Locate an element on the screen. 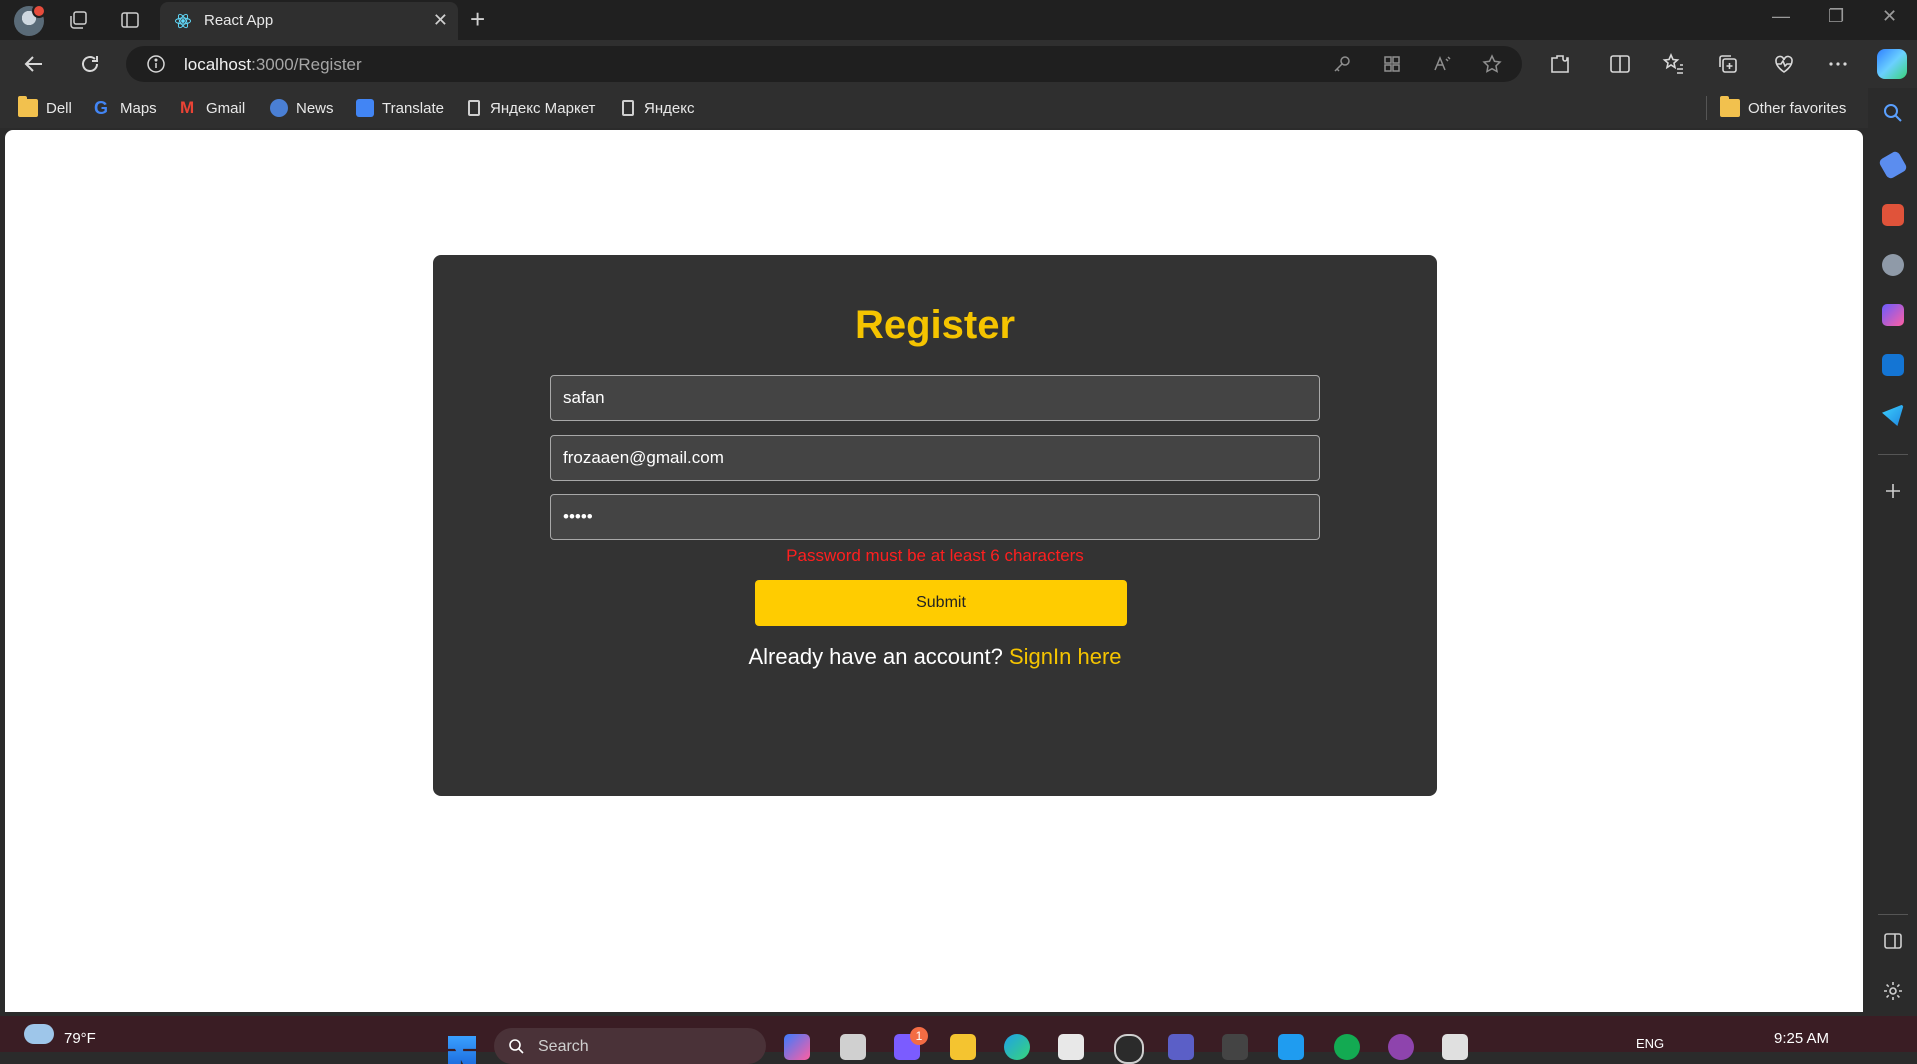 The height and width of the screenshot is (1064, 1917). tab-react-app: React App ✕ is located at coordinates (309, 21).